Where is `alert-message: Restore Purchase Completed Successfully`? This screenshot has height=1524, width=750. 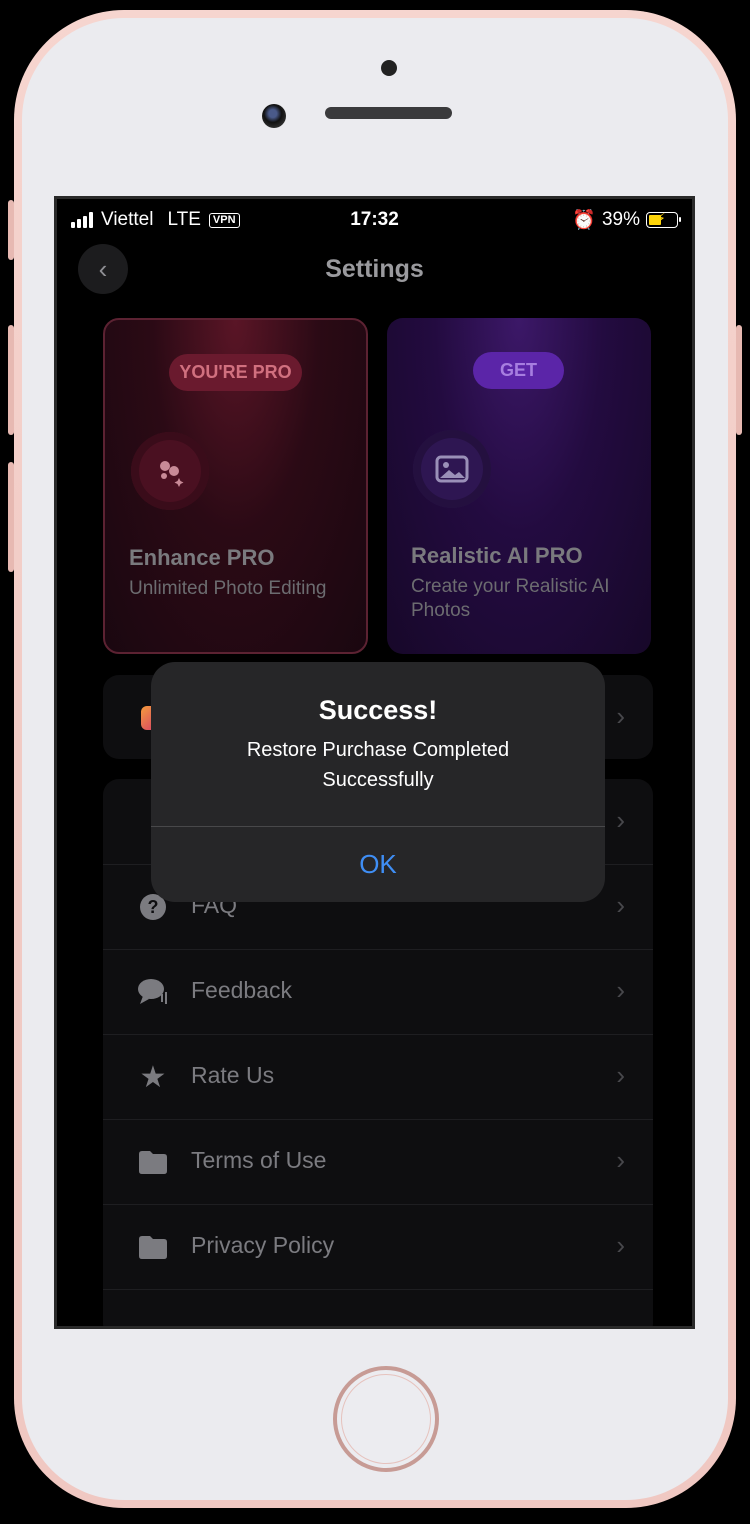 alert-message: Restore Purchase Completed Successfully is located at coordinates (378, 765).